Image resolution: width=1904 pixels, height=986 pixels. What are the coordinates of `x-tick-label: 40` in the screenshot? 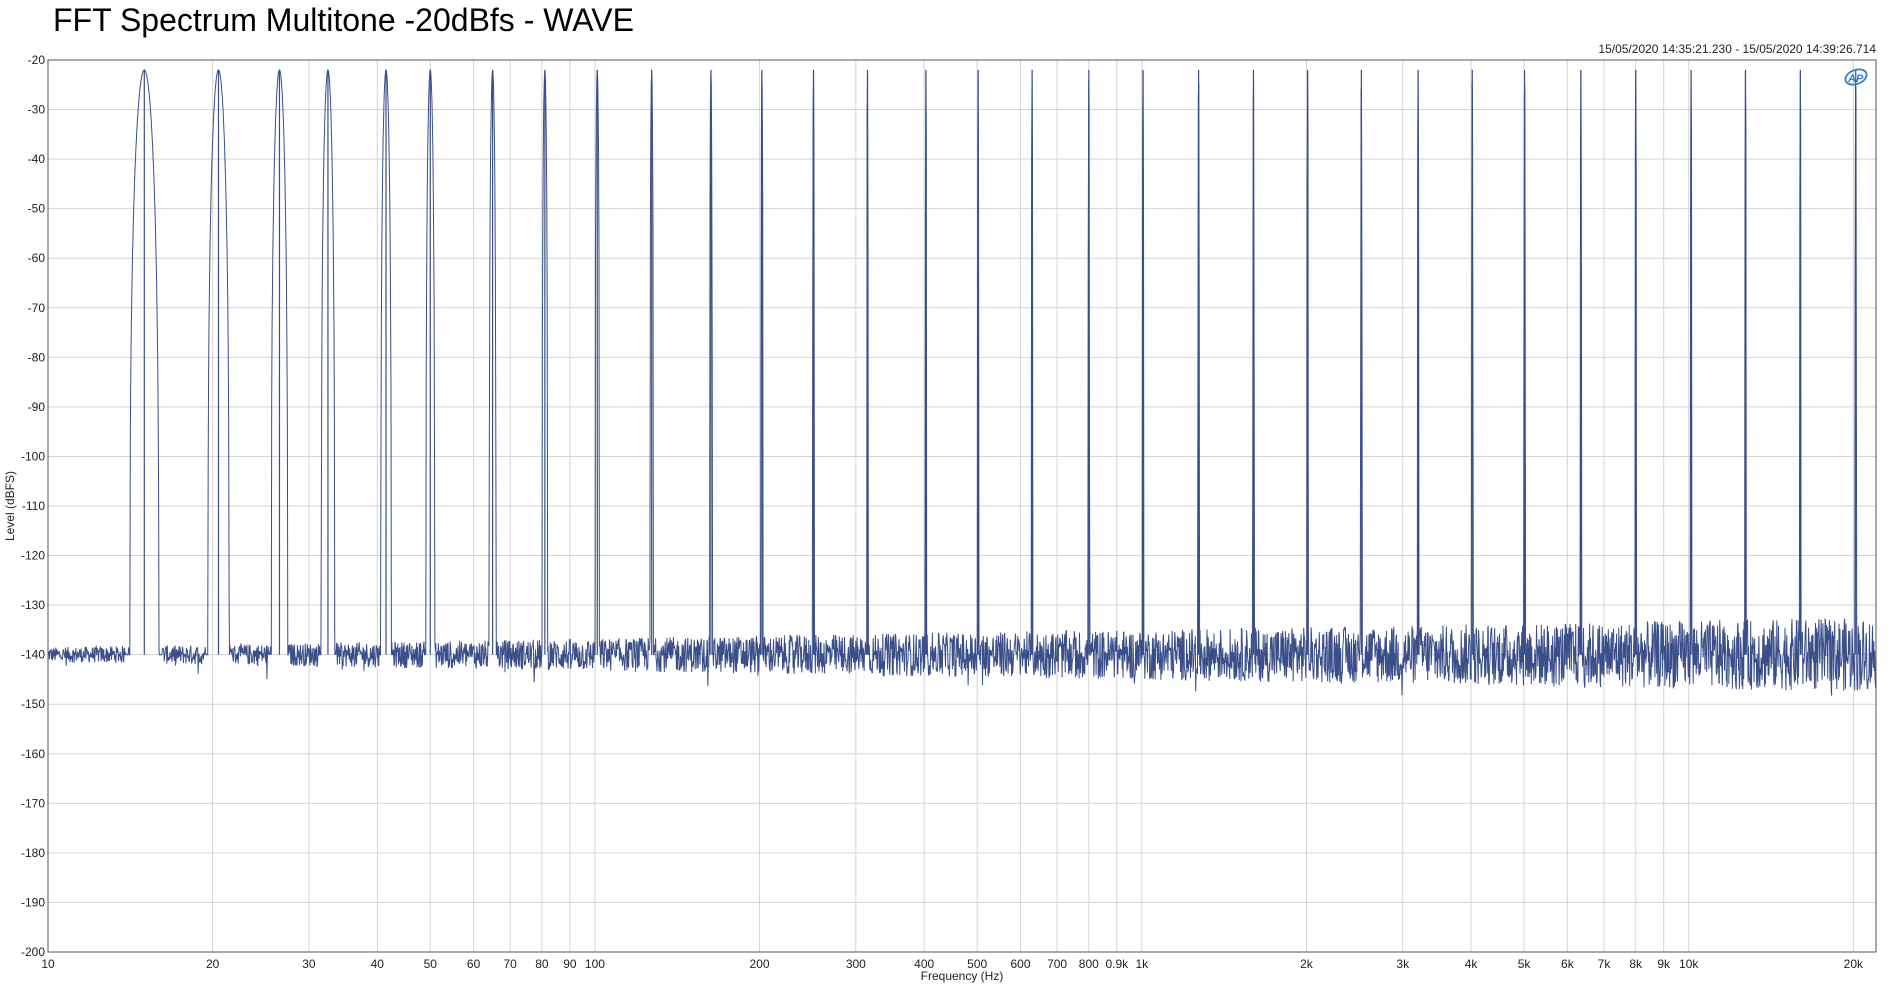 It's located at (378, 964).